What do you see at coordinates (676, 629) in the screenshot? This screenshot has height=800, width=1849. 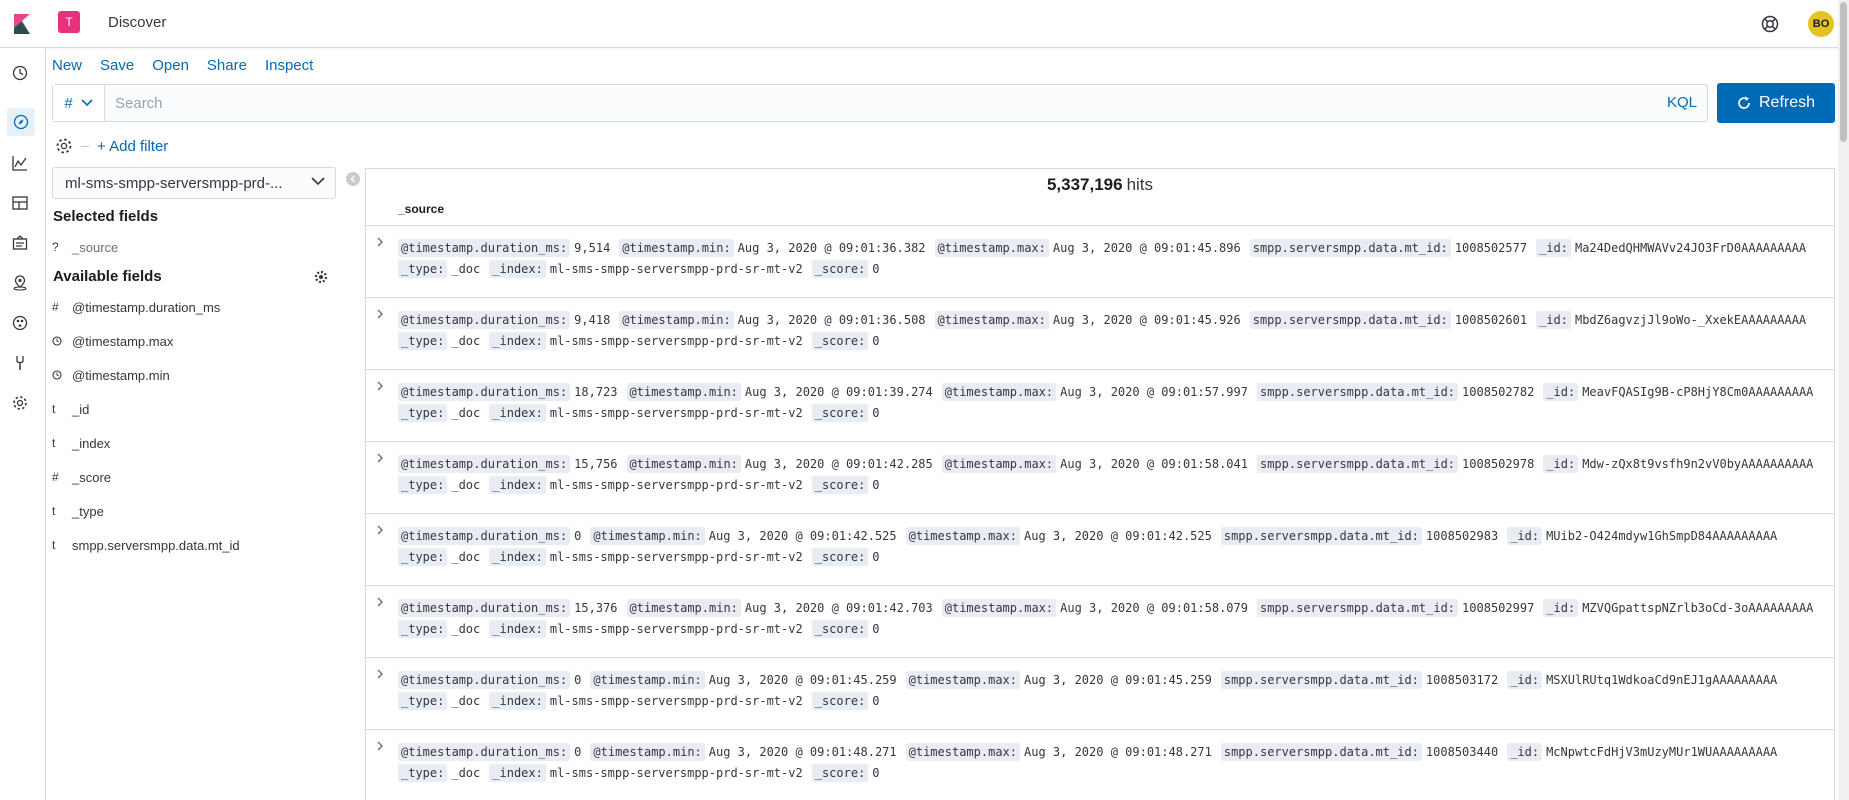 I see `field-value: ml-sms-smpp-serversmpp-prd-sr-mt-v2` at bounding box center [676, 629].